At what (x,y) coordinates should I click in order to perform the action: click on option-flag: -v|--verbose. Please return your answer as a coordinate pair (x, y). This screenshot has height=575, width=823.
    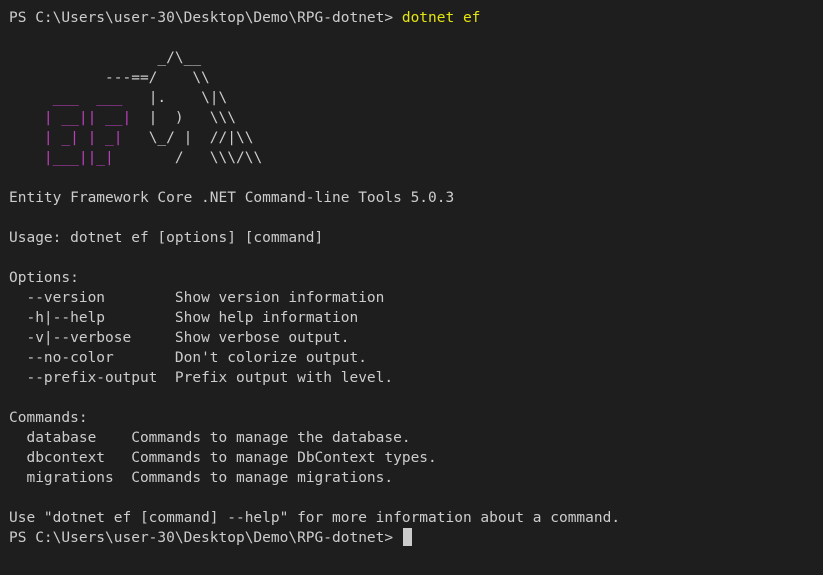
    Looking at the image, I should click on (92, 338).